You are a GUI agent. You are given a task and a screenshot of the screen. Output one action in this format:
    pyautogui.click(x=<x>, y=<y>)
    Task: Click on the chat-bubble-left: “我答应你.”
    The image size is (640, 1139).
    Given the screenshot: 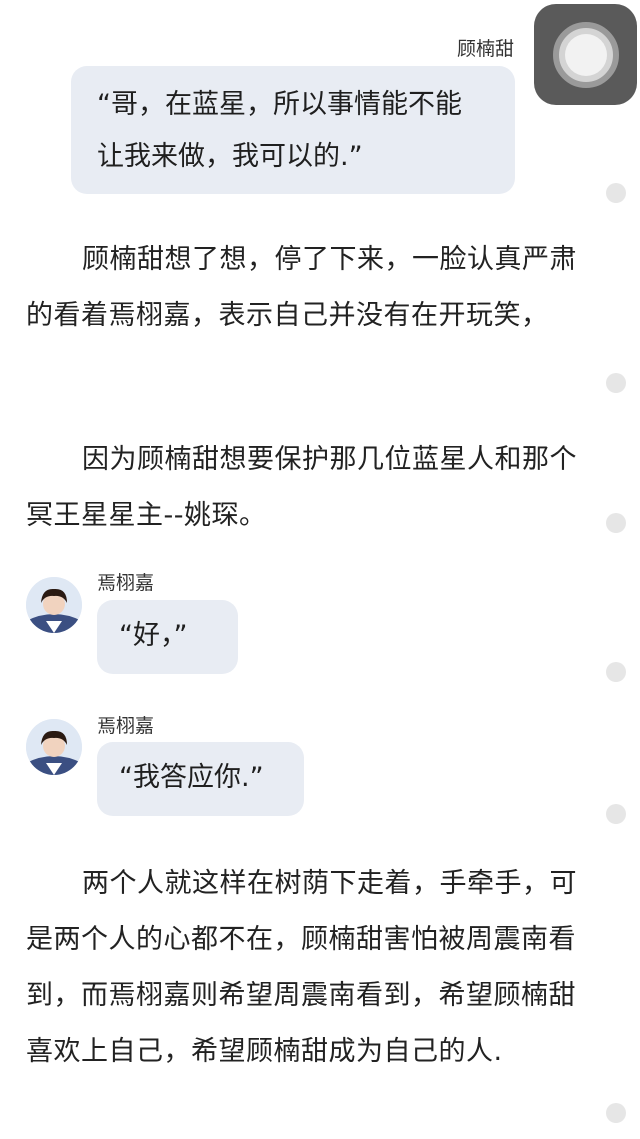 What is the action you would take?
    pyautogui.click(x=200, y=779)
    